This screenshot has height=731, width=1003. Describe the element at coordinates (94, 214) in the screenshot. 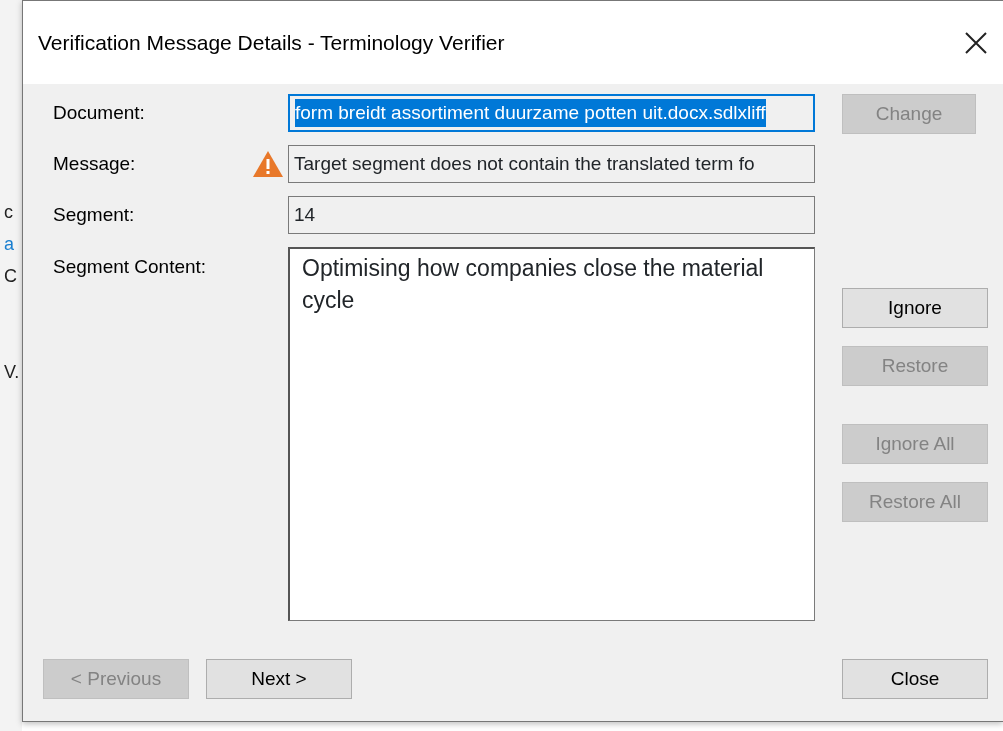

I see `field-label: Segment:` at that location.